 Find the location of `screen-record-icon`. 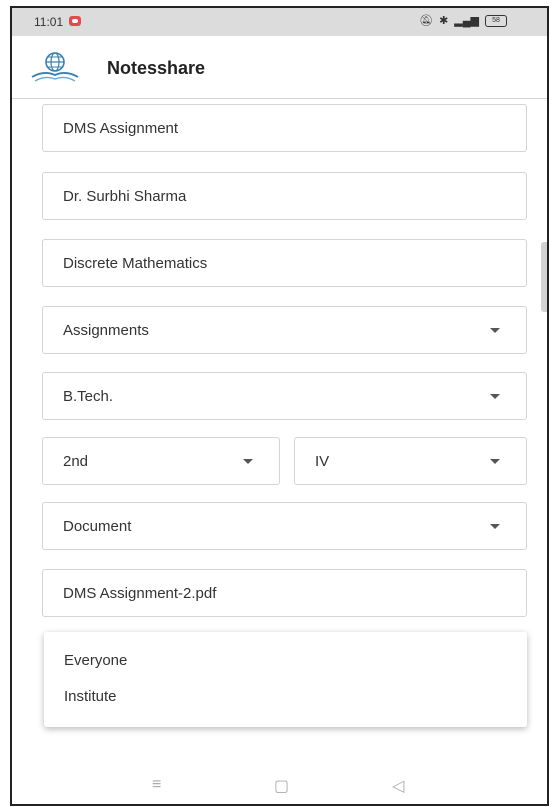

screen-record-icon is located at coordinates (75, 21).